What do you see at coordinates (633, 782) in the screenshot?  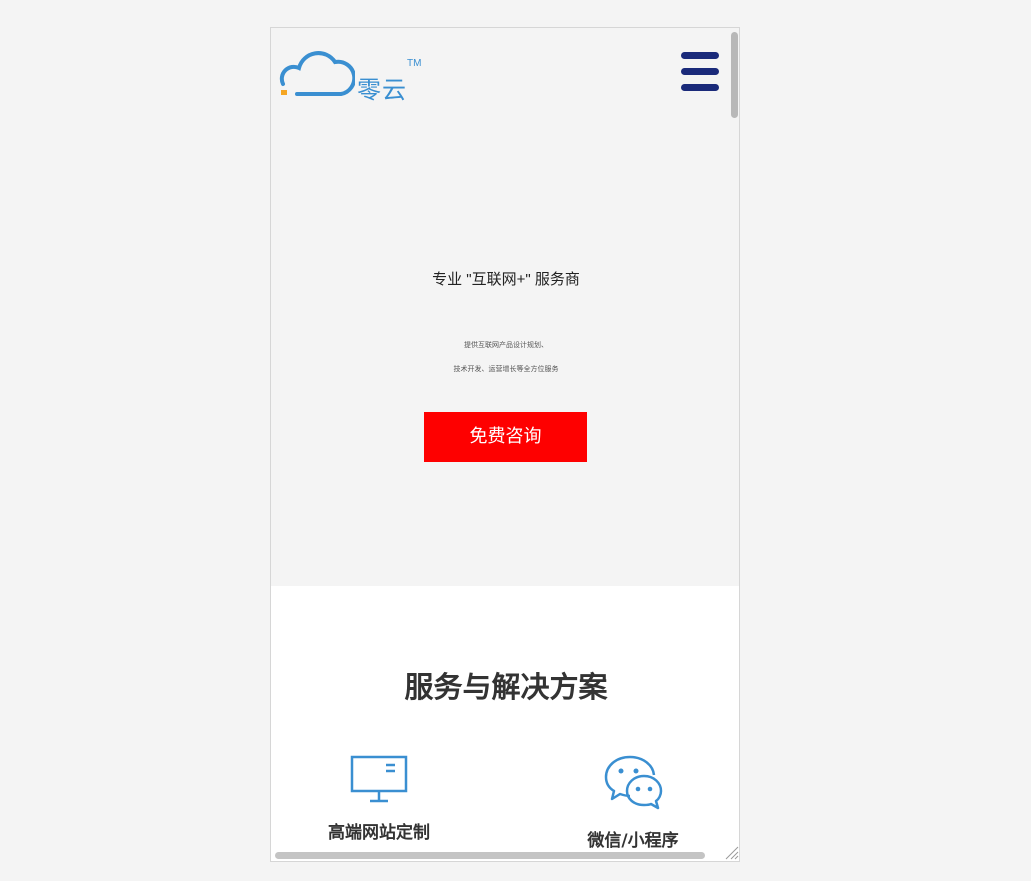 I see `wechat-icon` at bounding box center [633, 782].